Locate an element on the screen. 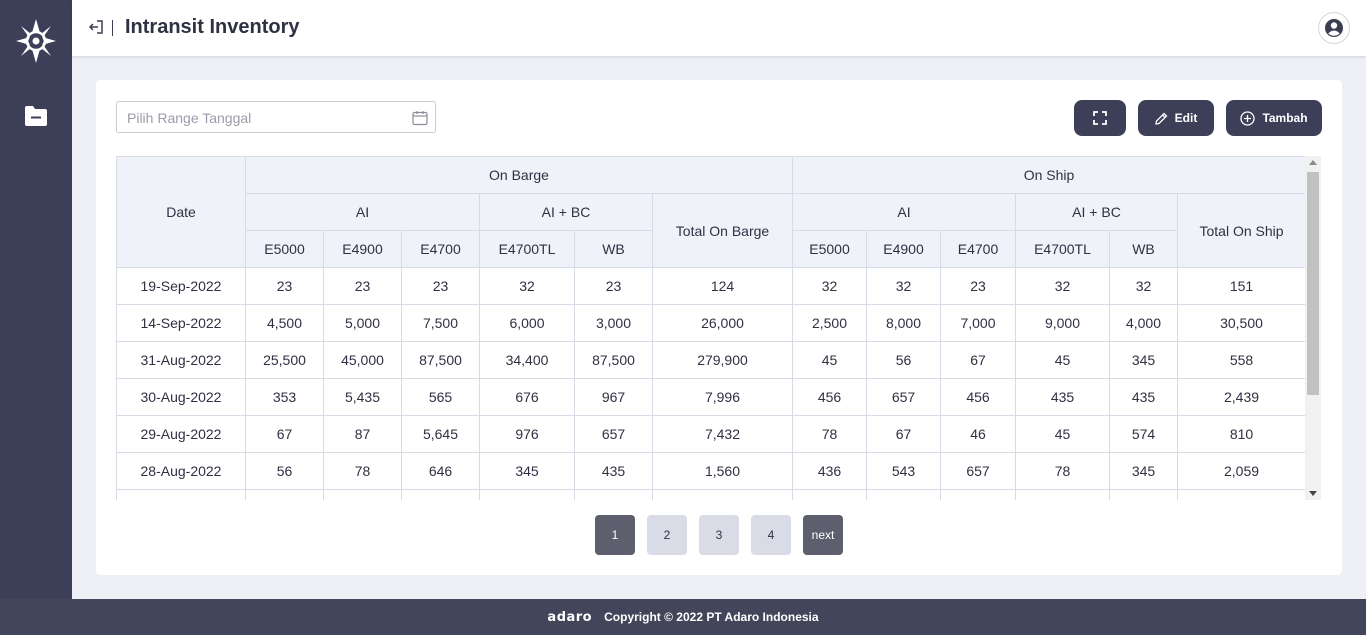 This screenshot has width=1366, height=635. header-total-on-ship: Total On Ship is located at coordinates (1241, 230).